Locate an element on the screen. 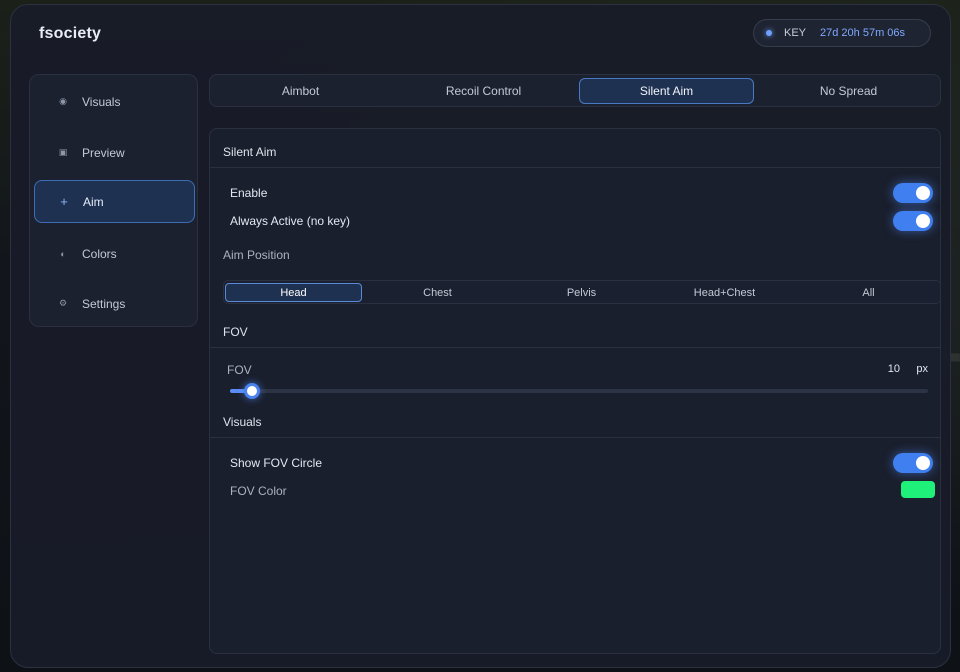  section-title-fov: FOV is located at coordinates (235, 332).